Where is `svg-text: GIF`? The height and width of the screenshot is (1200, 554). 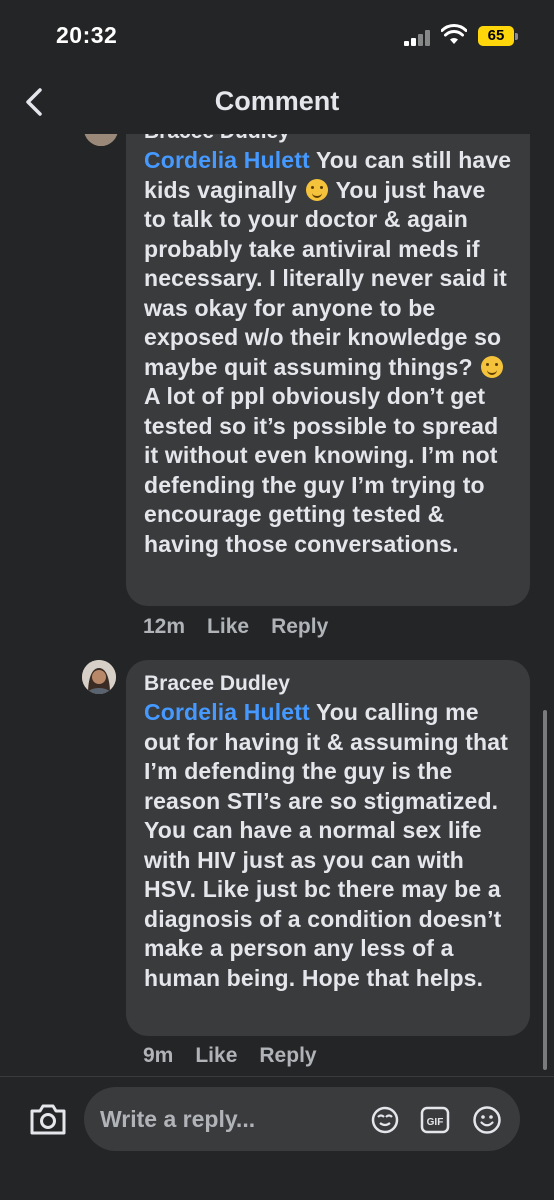
svg-text: GIF is located at coordinates (435, 1122).